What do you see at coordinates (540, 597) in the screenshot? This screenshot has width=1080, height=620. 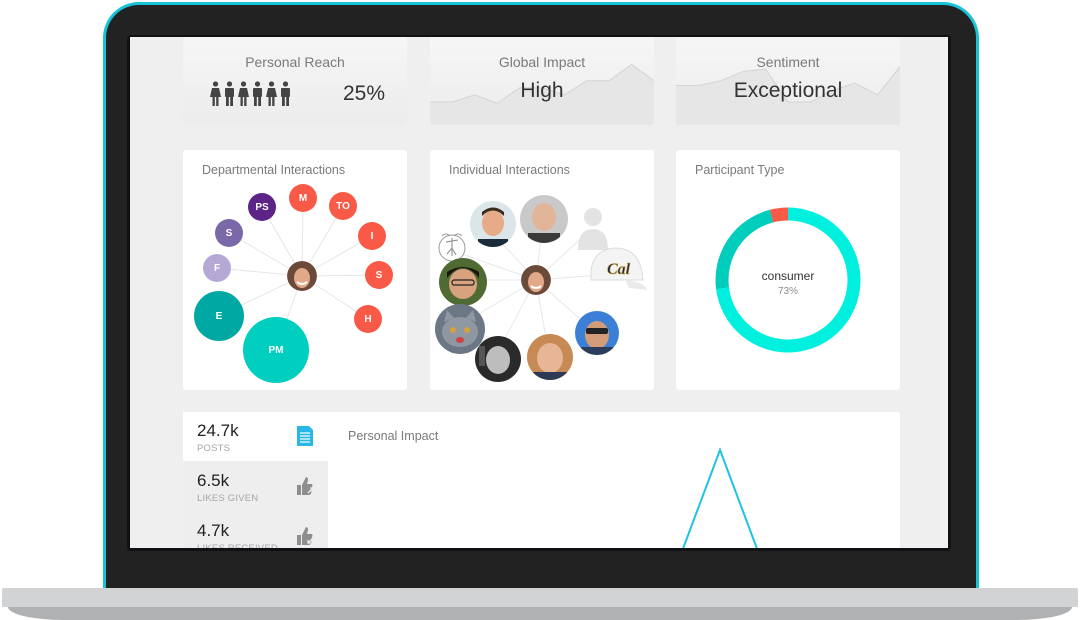 I see `laptop-base` at bounding box center [540, 597].